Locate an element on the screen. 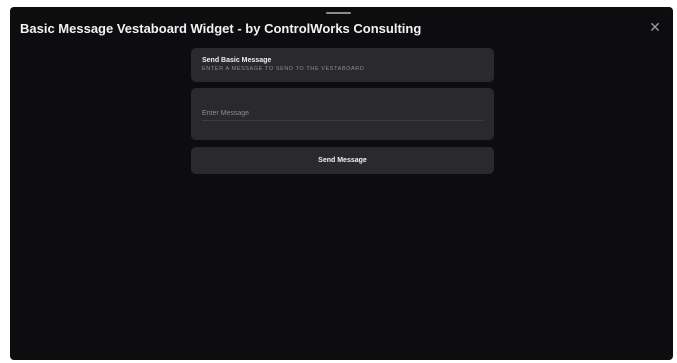 The image size is (677, 363). drag-handle is located at coordinates (338, 13).